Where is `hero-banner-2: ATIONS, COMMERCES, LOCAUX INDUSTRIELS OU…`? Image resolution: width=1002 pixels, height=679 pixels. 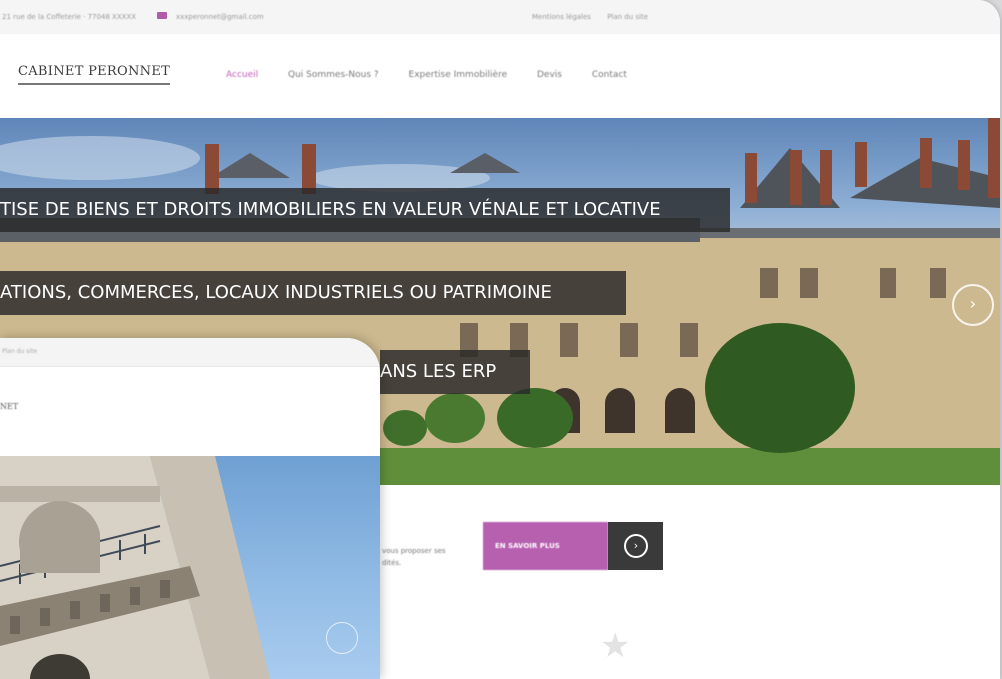
hero-banner-2: ATIONS, COMMERCES, LOCAUX INDUSTRIELS OU… is located at coordinates (313, 293).